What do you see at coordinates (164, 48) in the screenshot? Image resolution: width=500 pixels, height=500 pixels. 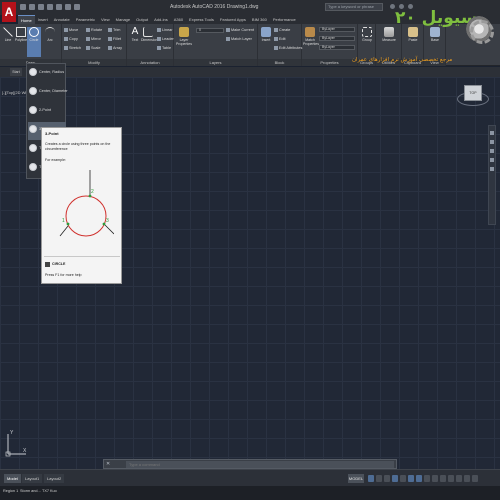 I see `table-button: Table` at bounding box center [164, 48].